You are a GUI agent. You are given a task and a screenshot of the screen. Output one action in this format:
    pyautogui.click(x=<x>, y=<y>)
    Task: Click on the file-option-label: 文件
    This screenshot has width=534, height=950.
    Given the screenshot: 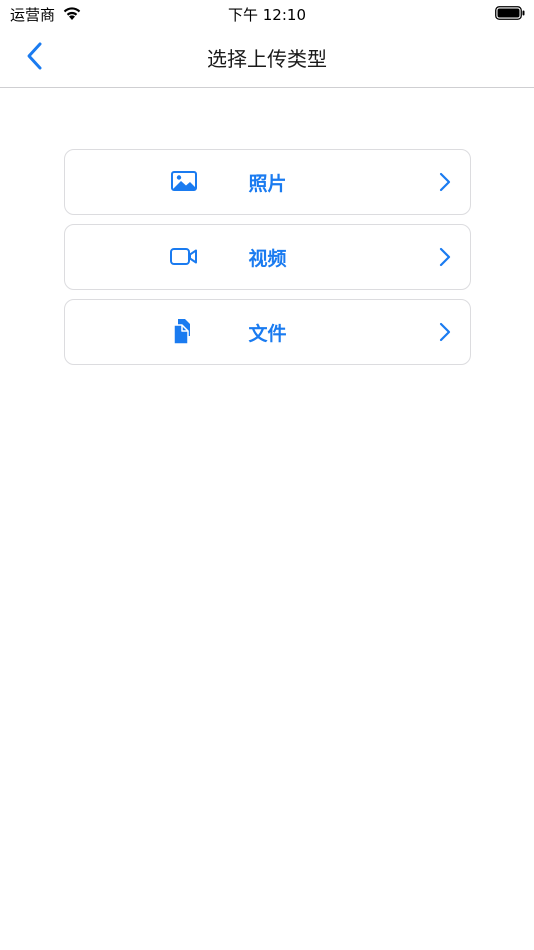 What is the action you would take?
    pyautogui.click(x=267, y=334)
    